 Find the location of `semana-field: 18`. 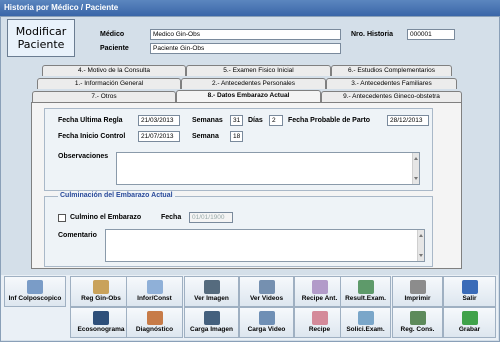

semana-field: 18 is located at coordinates (236, 136).